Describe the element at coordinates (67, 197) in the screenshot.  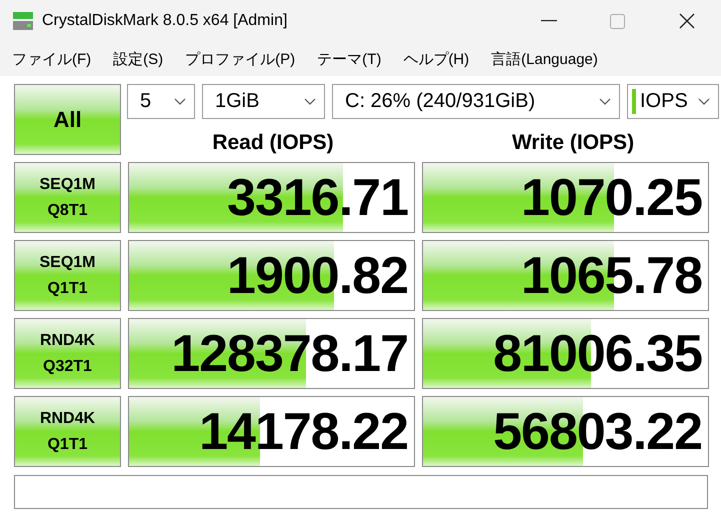
I see `test-button: SEQ1M Q8T1` at that location.